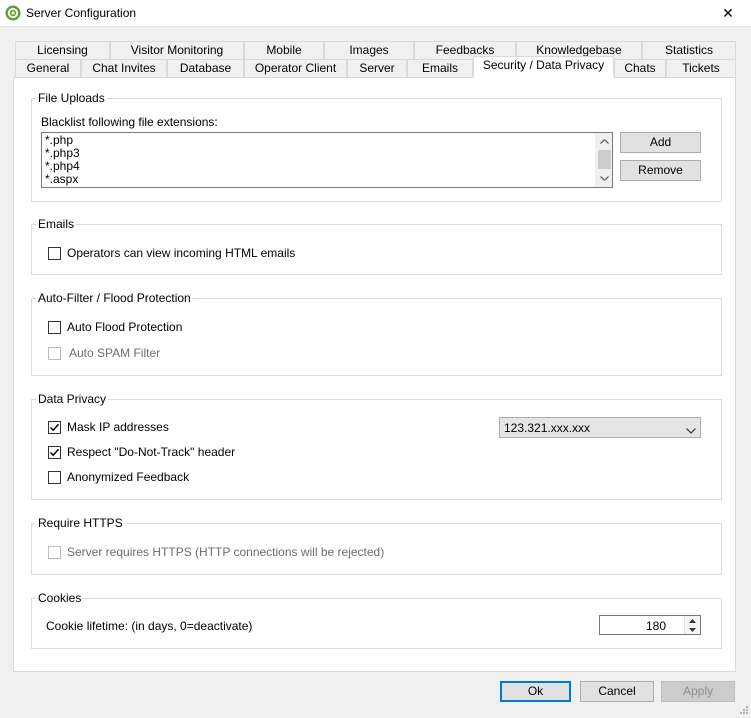 This screenshot has height=718, width=751. What do you see at coordinates (600, 427) in the screenshot?
I see `ip-mask-format-select: 123.321.xxx.xxx` at bounding box center [600, 427].